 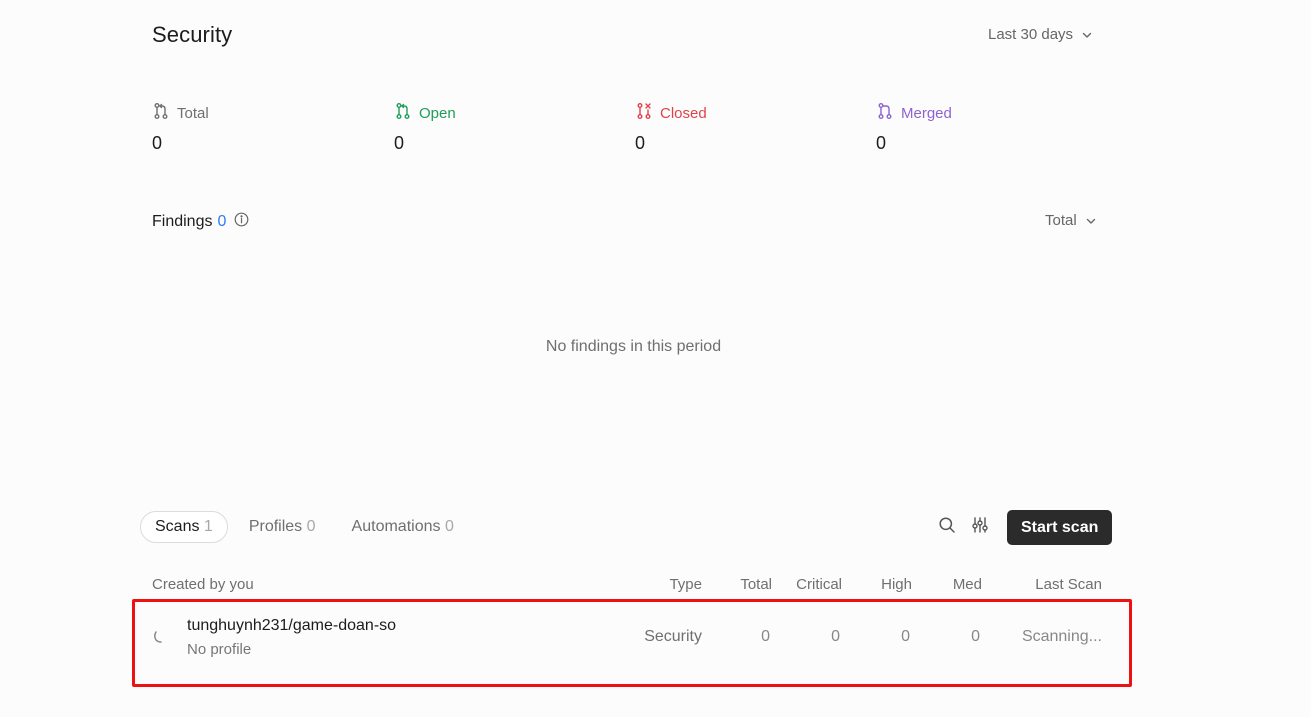 I want to click on search-button, so click(x=947, y=528).